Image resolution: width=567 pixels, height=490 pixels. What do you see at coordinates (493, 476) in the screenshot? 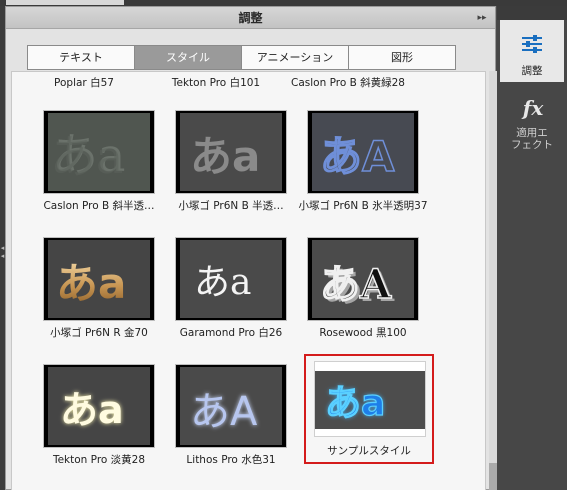
I see `scrollbar-thumb` at bounding box center [493, 476].